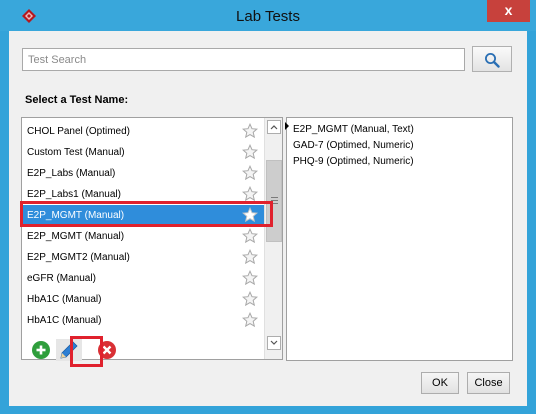 The width and height of the screenshot is (536, 414). I want to click on test-list-item: Custom Test (Manual), so click(143, 152).